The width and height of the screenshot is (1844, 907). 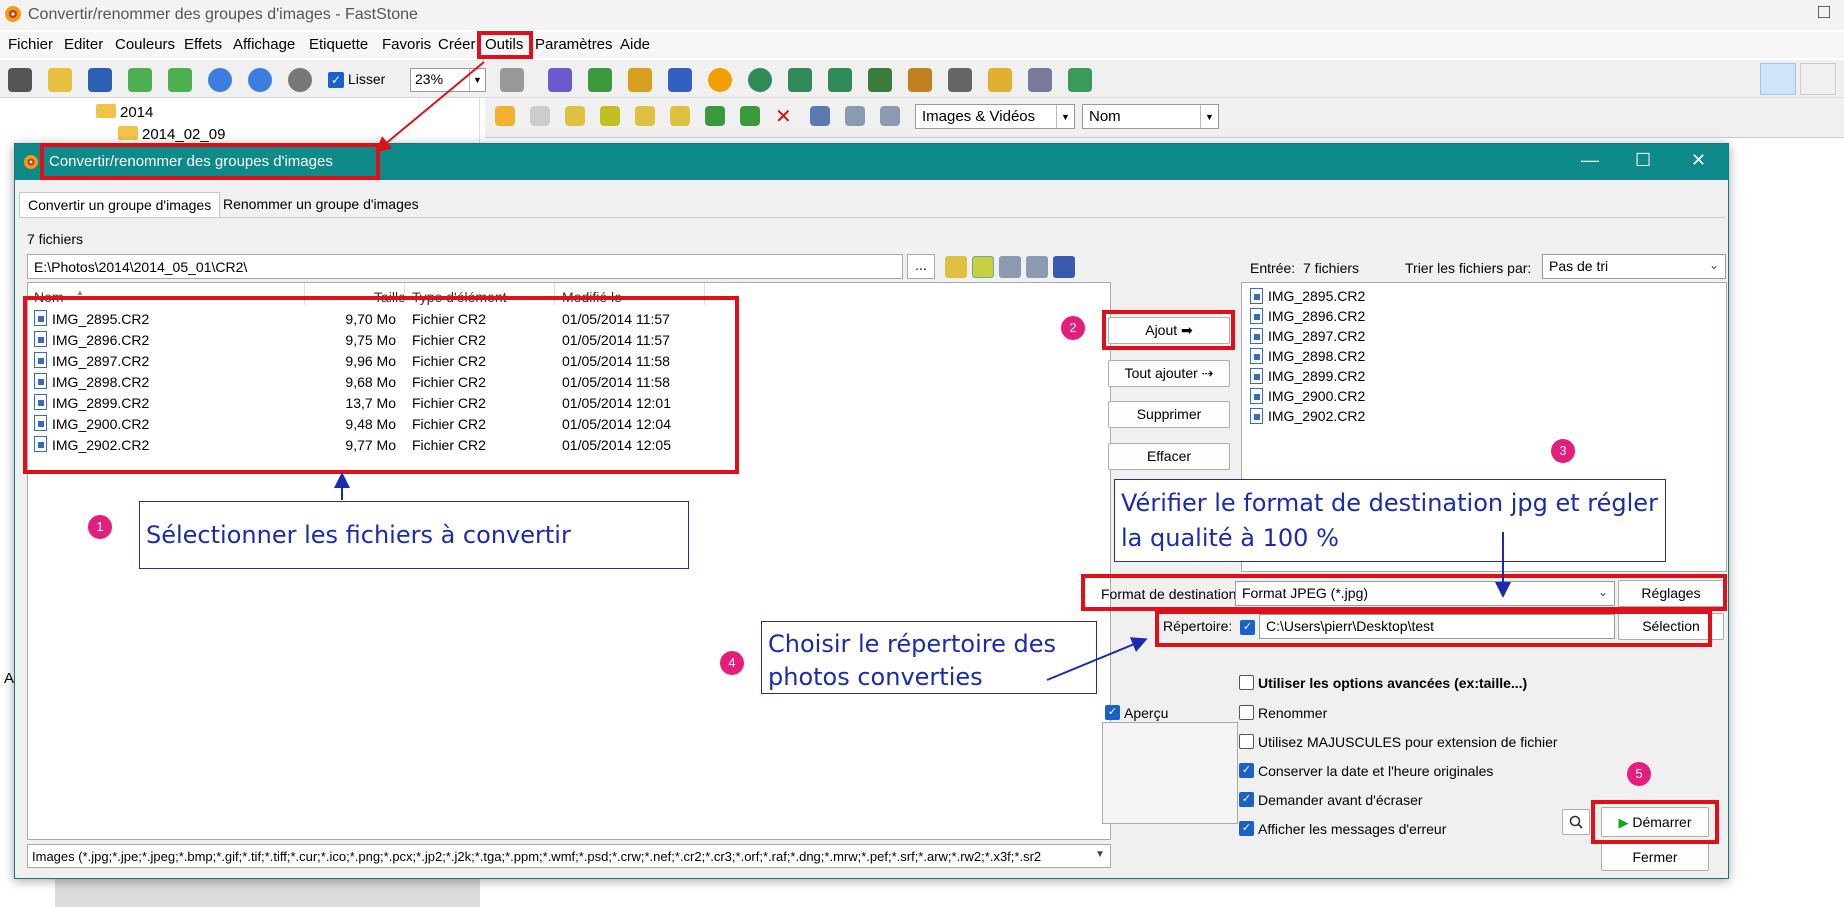 What do you see at coordinates (1150, 116) in the screenshot?
I see `sort-select: Nom ▼` at bounding box center [1150, 116].